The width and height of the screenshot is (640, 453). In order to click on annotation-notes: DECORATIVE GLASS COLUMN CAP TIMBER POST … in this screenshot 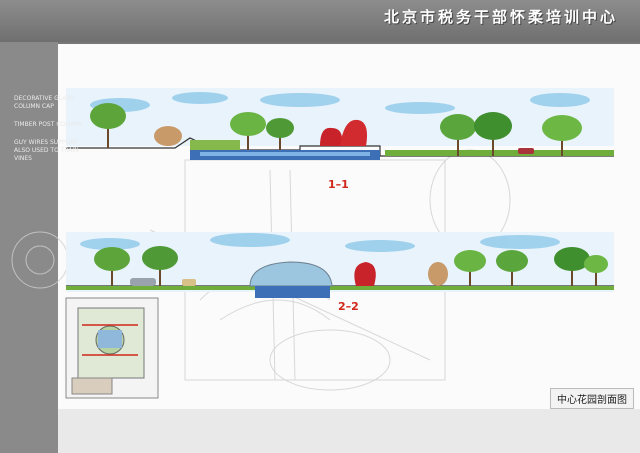, I will do `click(45, 160)`.